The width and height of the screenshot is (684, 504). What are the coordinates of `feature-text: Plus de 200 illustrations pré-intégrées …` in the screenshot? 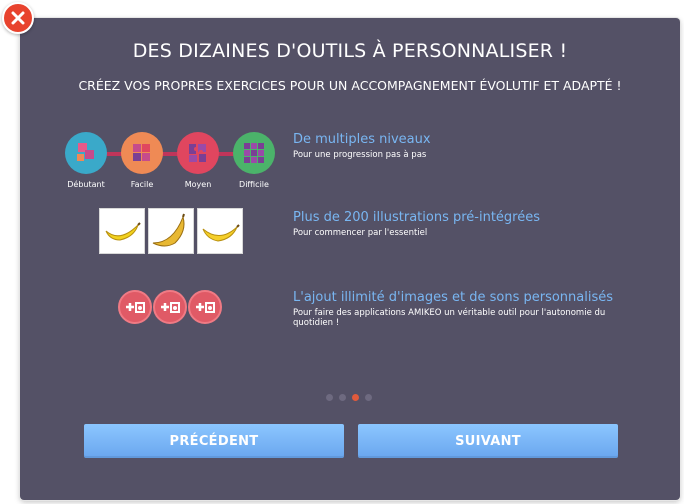 It's located at (478, 224).